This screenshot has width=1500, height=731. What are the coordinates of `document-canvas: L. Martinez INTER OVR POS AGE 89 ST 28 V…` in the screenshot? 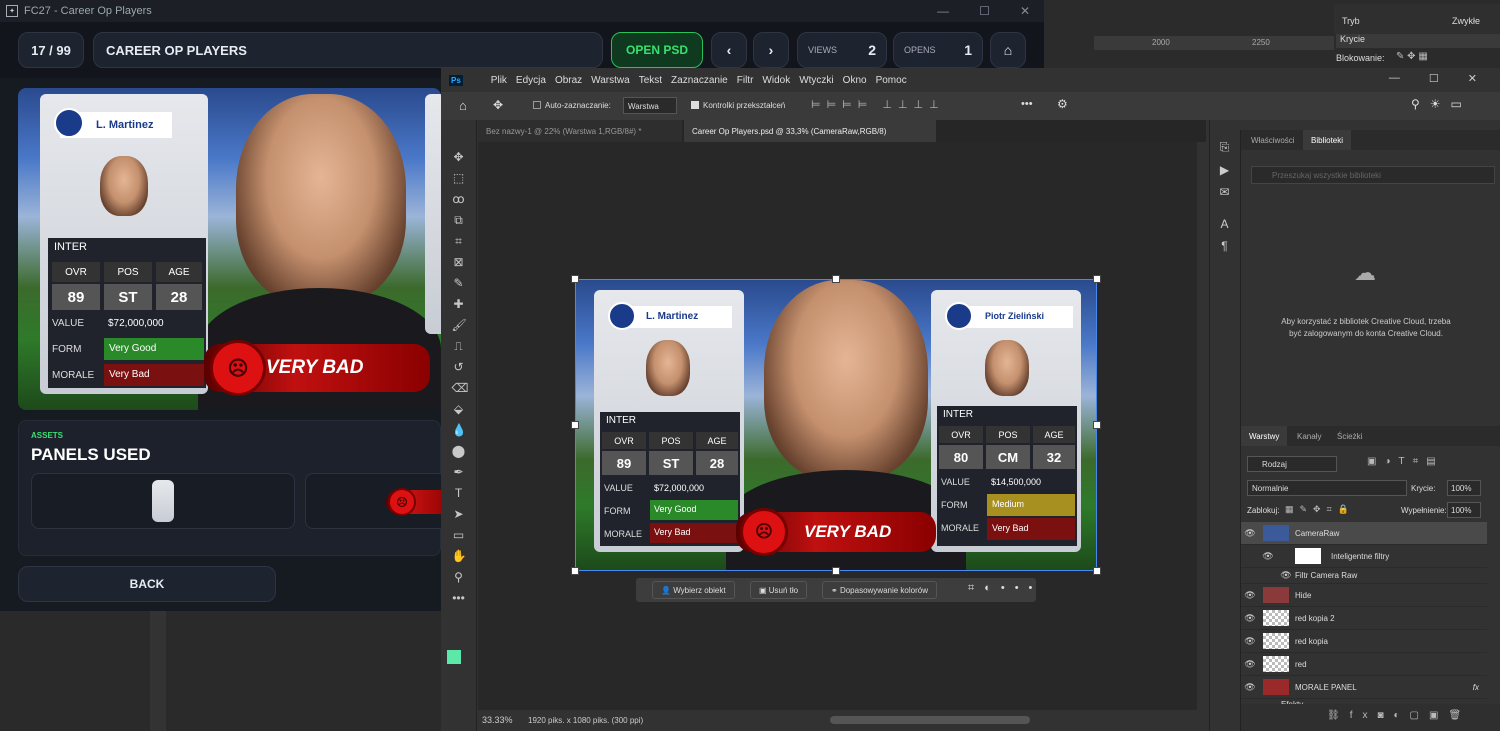 It's located at (836, 425).